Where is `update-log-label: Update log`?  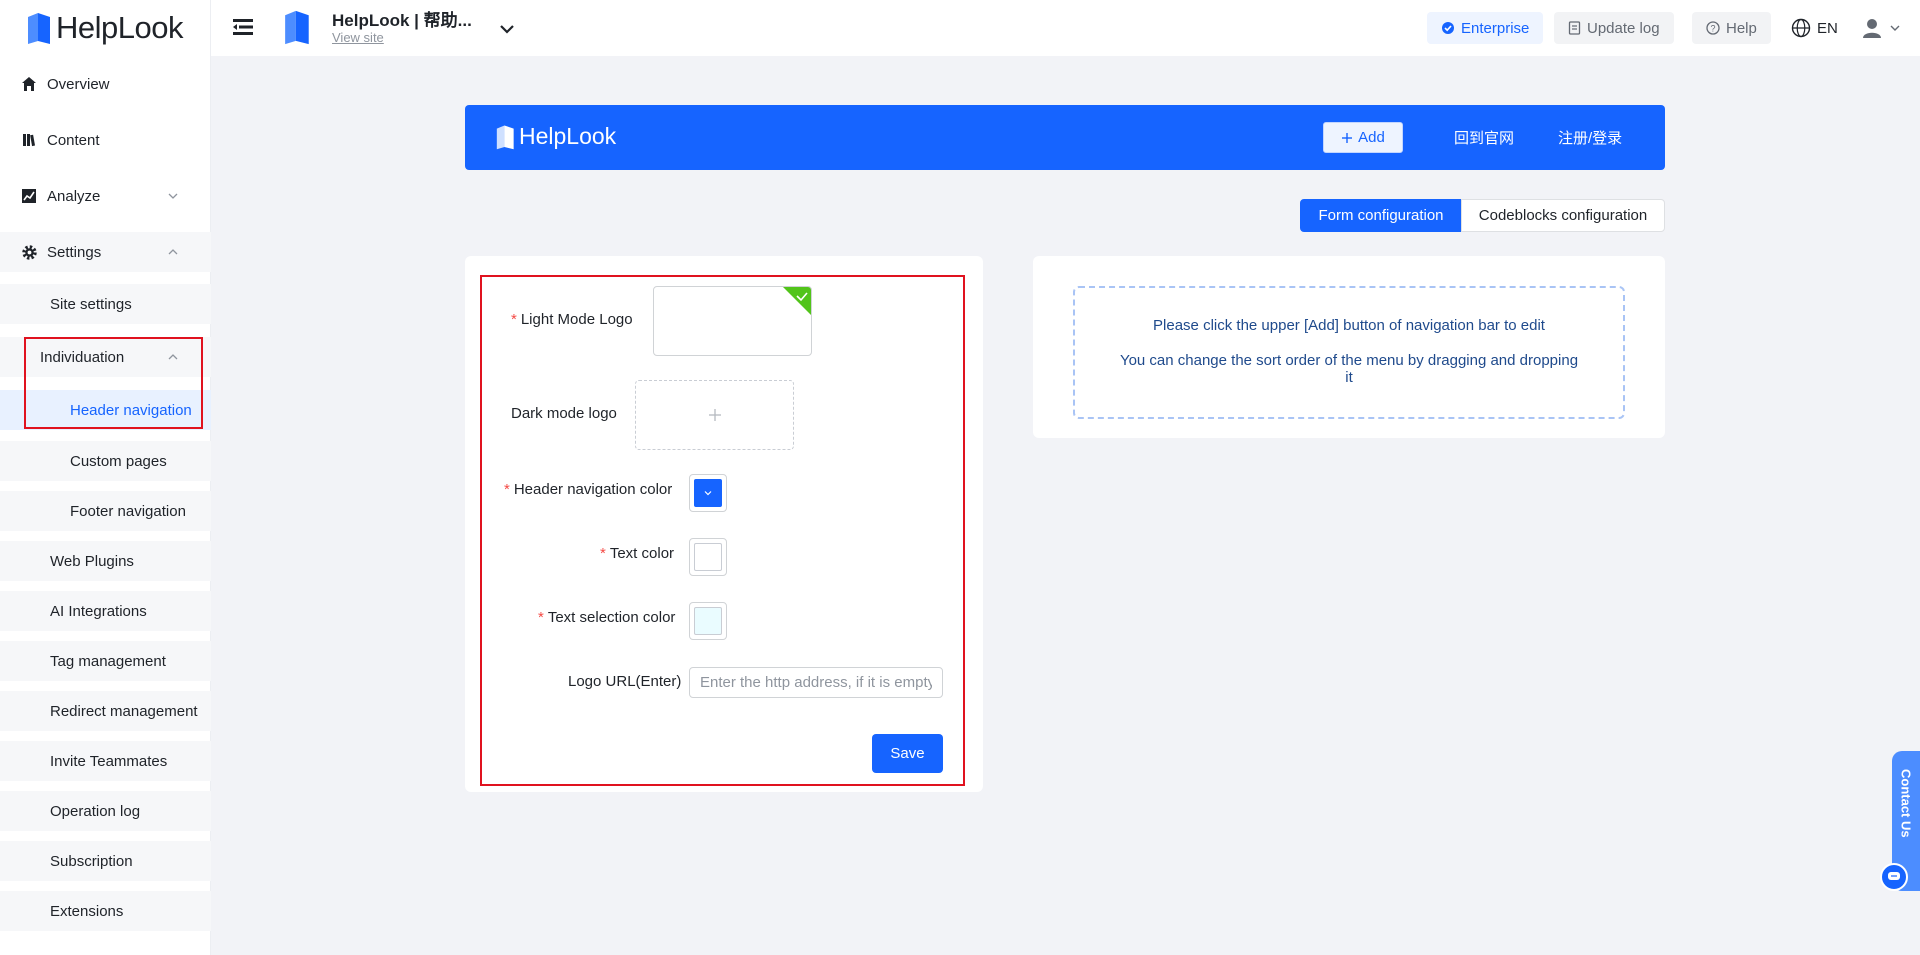 update-log-label: Update log is located at coordinates (1623, 28).